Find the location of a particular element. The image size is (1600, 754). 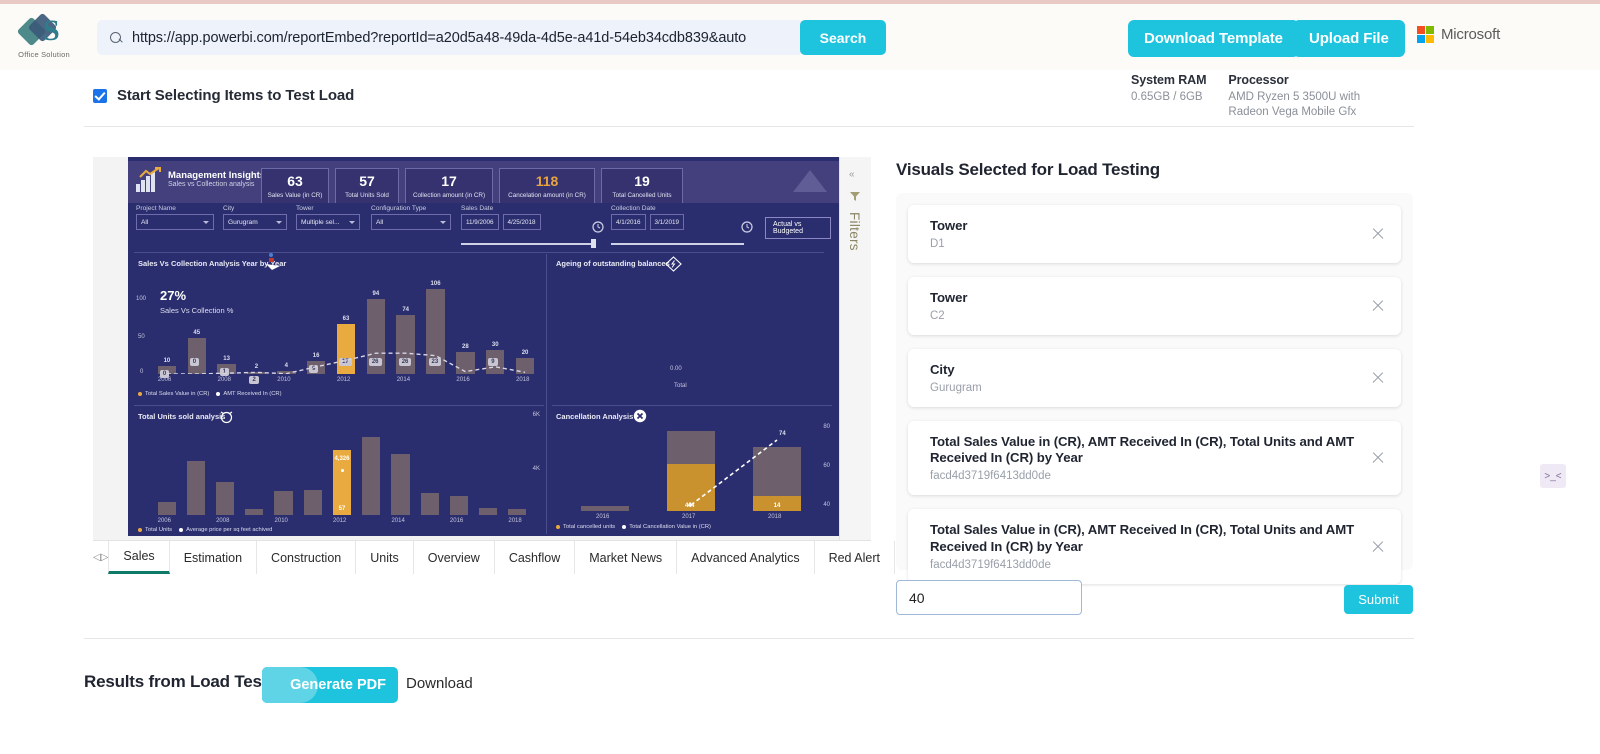

tab-red-alert: Red Alert is located at coordinates (855, 557).